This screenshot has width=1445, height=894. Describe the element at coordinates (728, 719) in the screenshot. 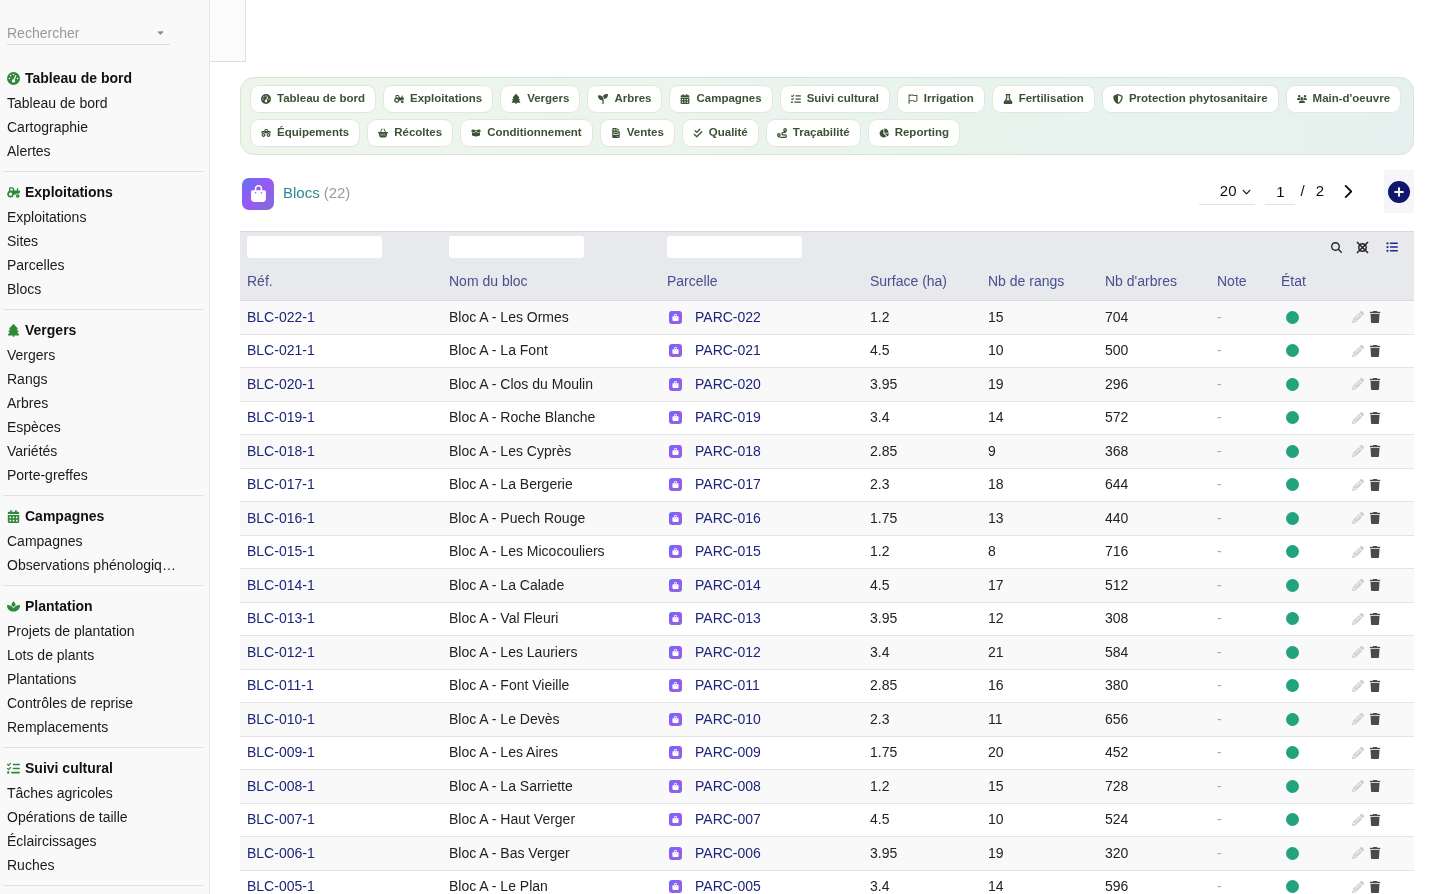

I see `parcel-link: PARC-010` at that location.